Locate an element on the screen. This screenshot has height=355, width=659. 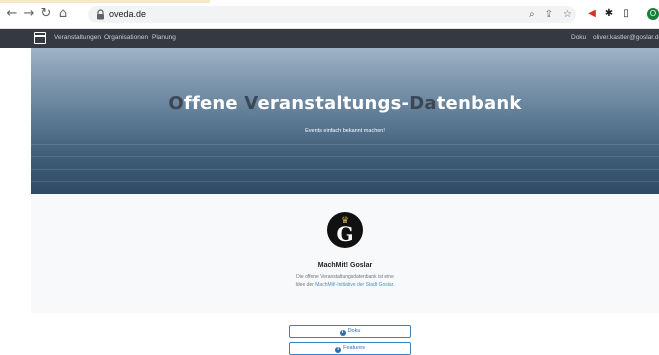
home-icon: ⌂ is located at coordinates (63, 14).